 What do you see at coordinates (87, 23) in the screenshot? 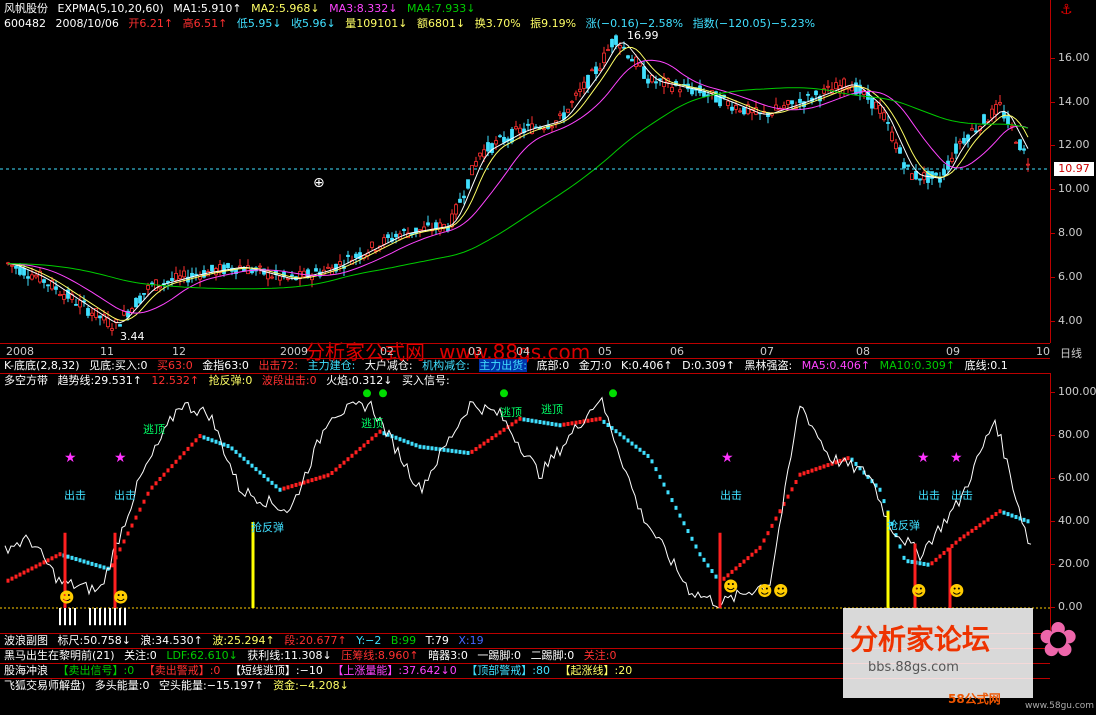
I see `quote-date: 2008/10/06` at bounding box center [87, 23].